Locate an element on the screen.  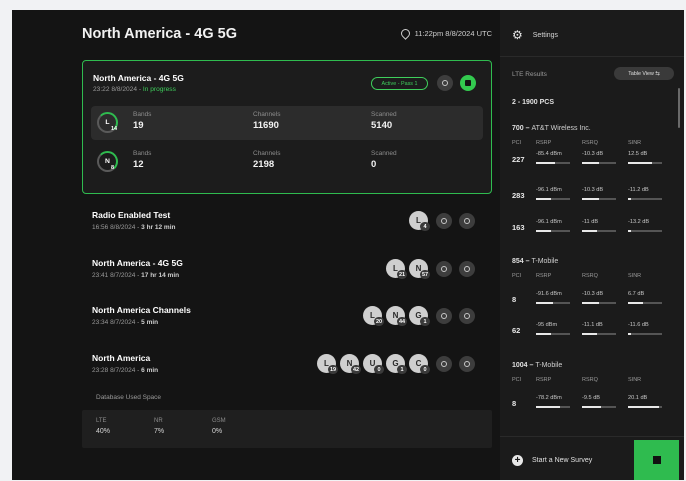
tech-badge: L 21 is located at coordinates (396, 269).